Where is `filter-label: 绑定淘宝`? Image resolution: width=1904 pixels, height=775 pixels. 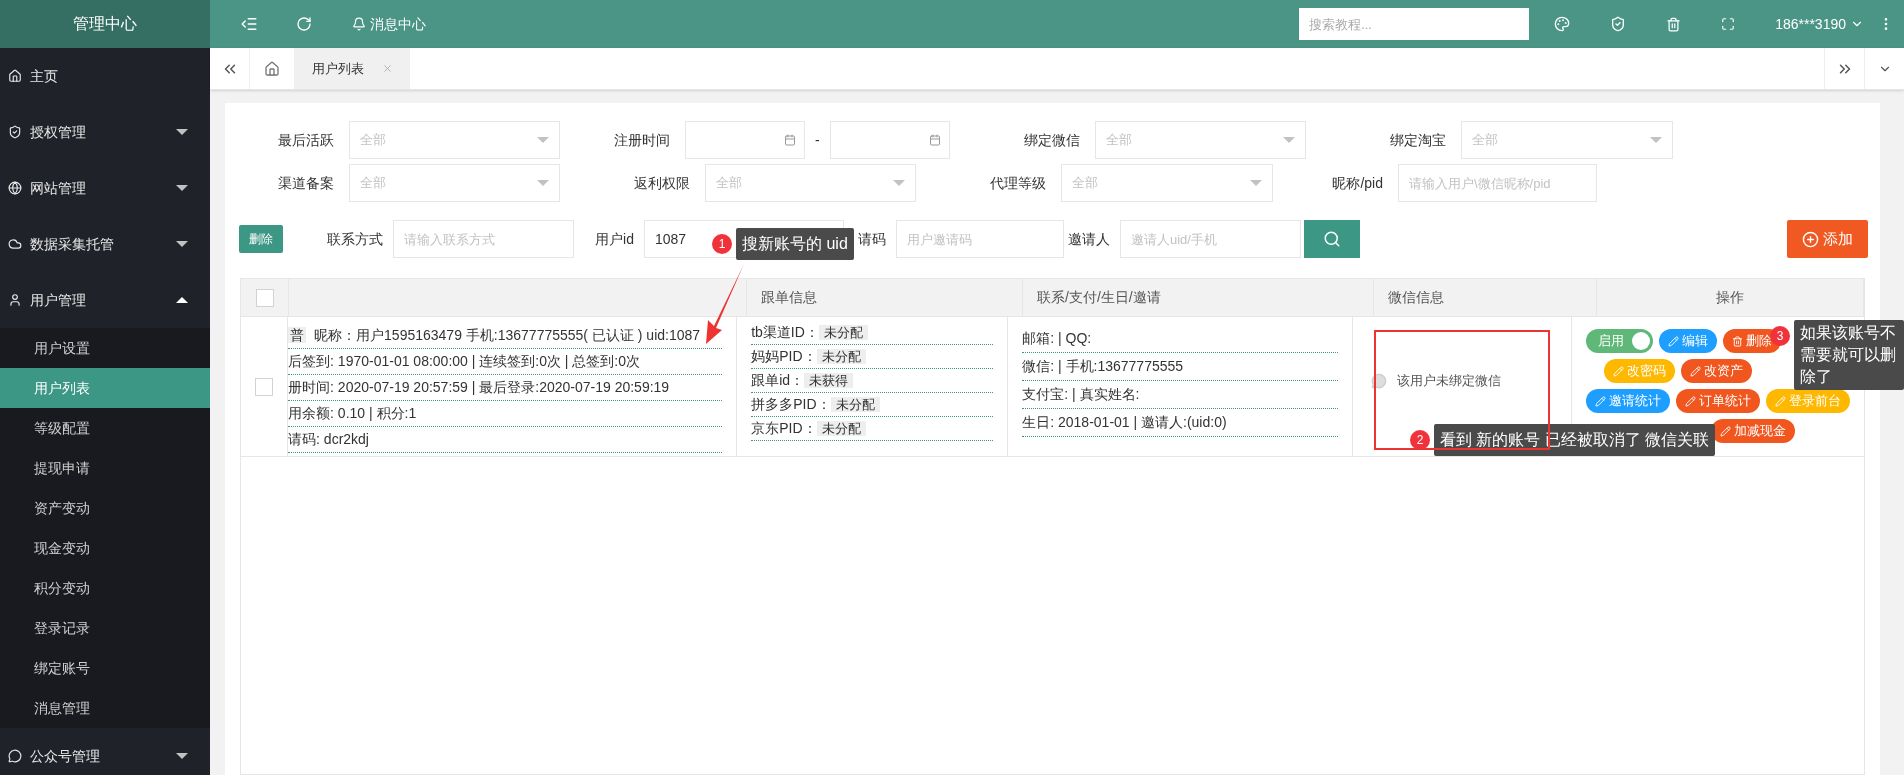 filter-label: 绑定淘宝 is located at coordinates (1417, 140).